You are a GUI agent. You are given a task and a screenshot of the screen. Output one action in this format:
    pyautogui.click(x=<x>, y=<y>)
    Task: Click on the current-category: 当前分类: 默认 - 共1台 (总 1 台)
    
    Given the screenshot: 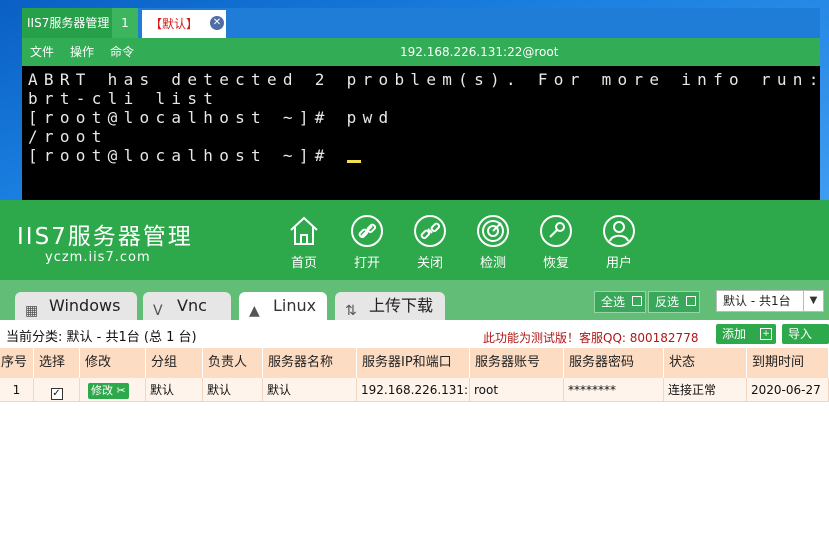 What is the action you would take?
    pyautogui.click(x=101, y=337)
    